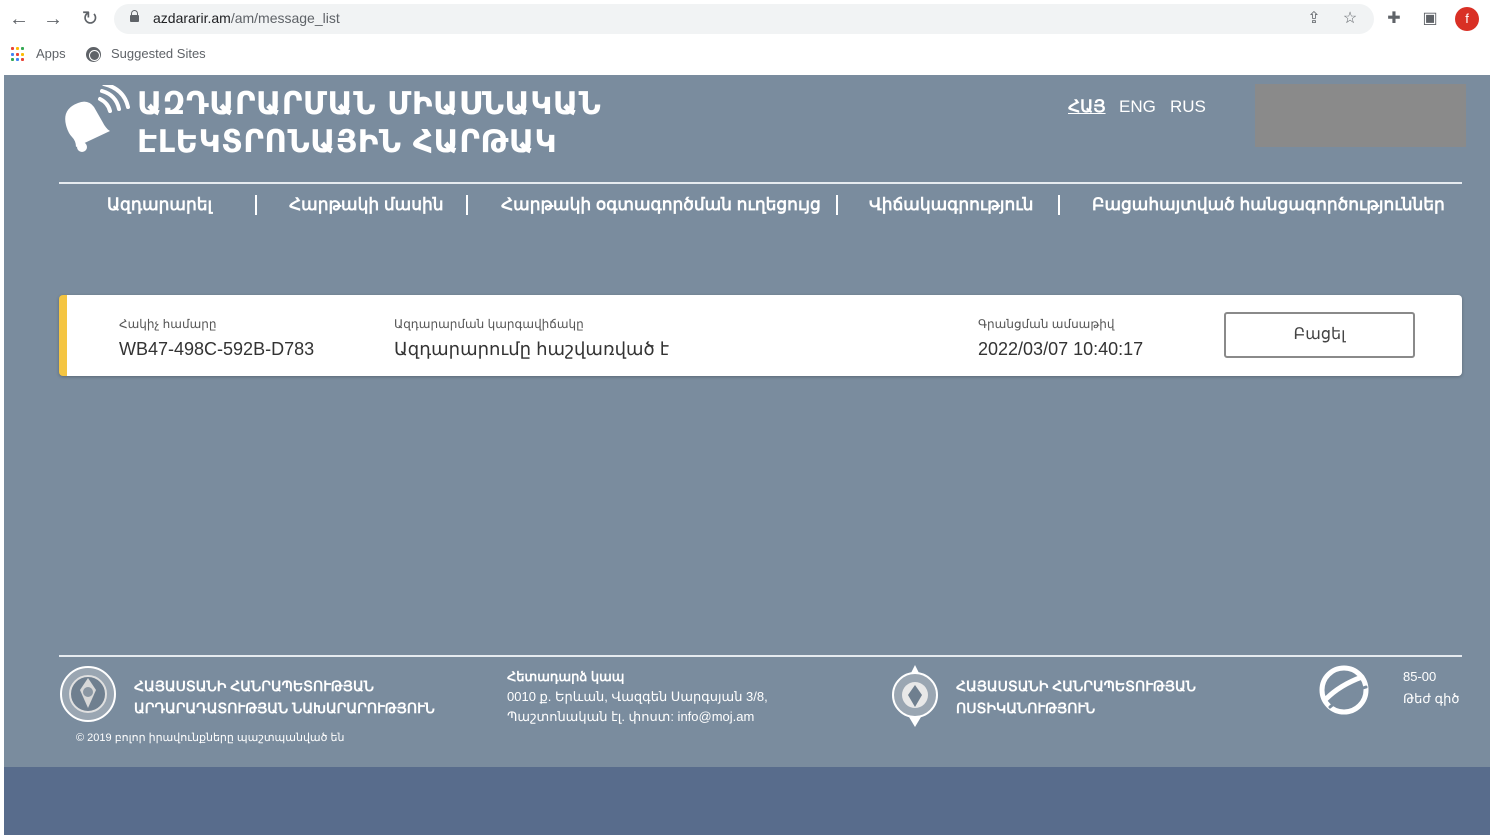 Image resolution: width=1497 pixels, height=835 pixels. I want to click on globe-icon, so click(93, 54).